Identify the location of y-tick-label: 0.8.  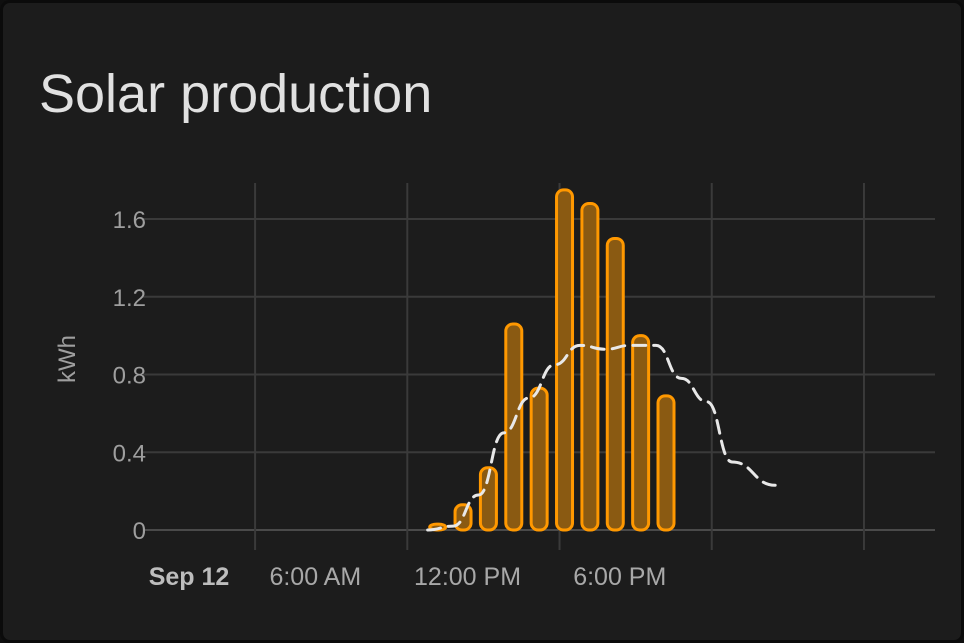
(129, 376).